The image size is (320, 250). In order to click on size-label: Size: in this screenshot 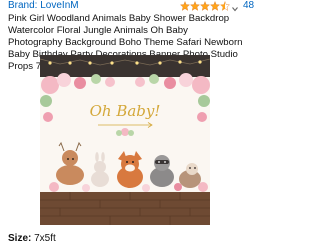, I will do `click(20, 238)`.